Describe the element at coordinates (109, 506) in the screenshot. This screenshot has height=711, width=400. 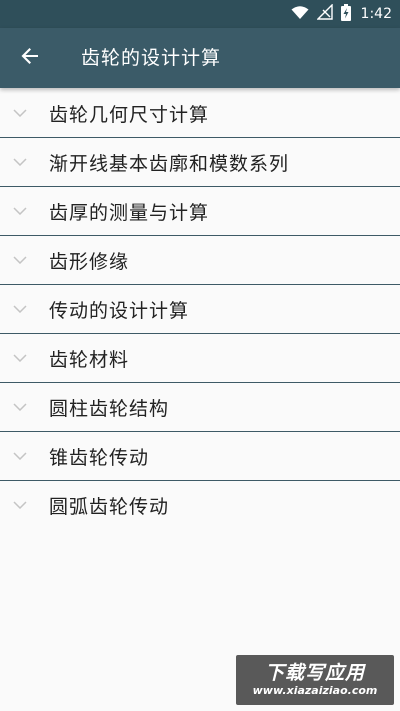
I see `list-item-label: 圆弧齿轮传动` at that location.